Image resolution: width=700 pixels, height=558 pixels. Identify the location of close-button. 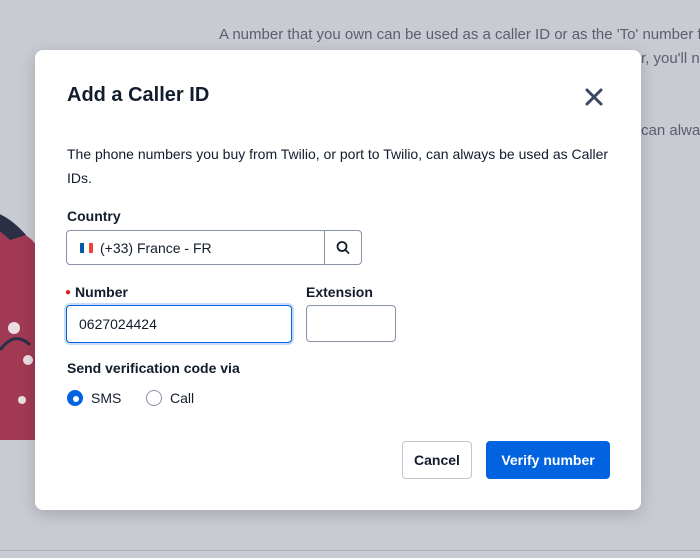
(594, 97).